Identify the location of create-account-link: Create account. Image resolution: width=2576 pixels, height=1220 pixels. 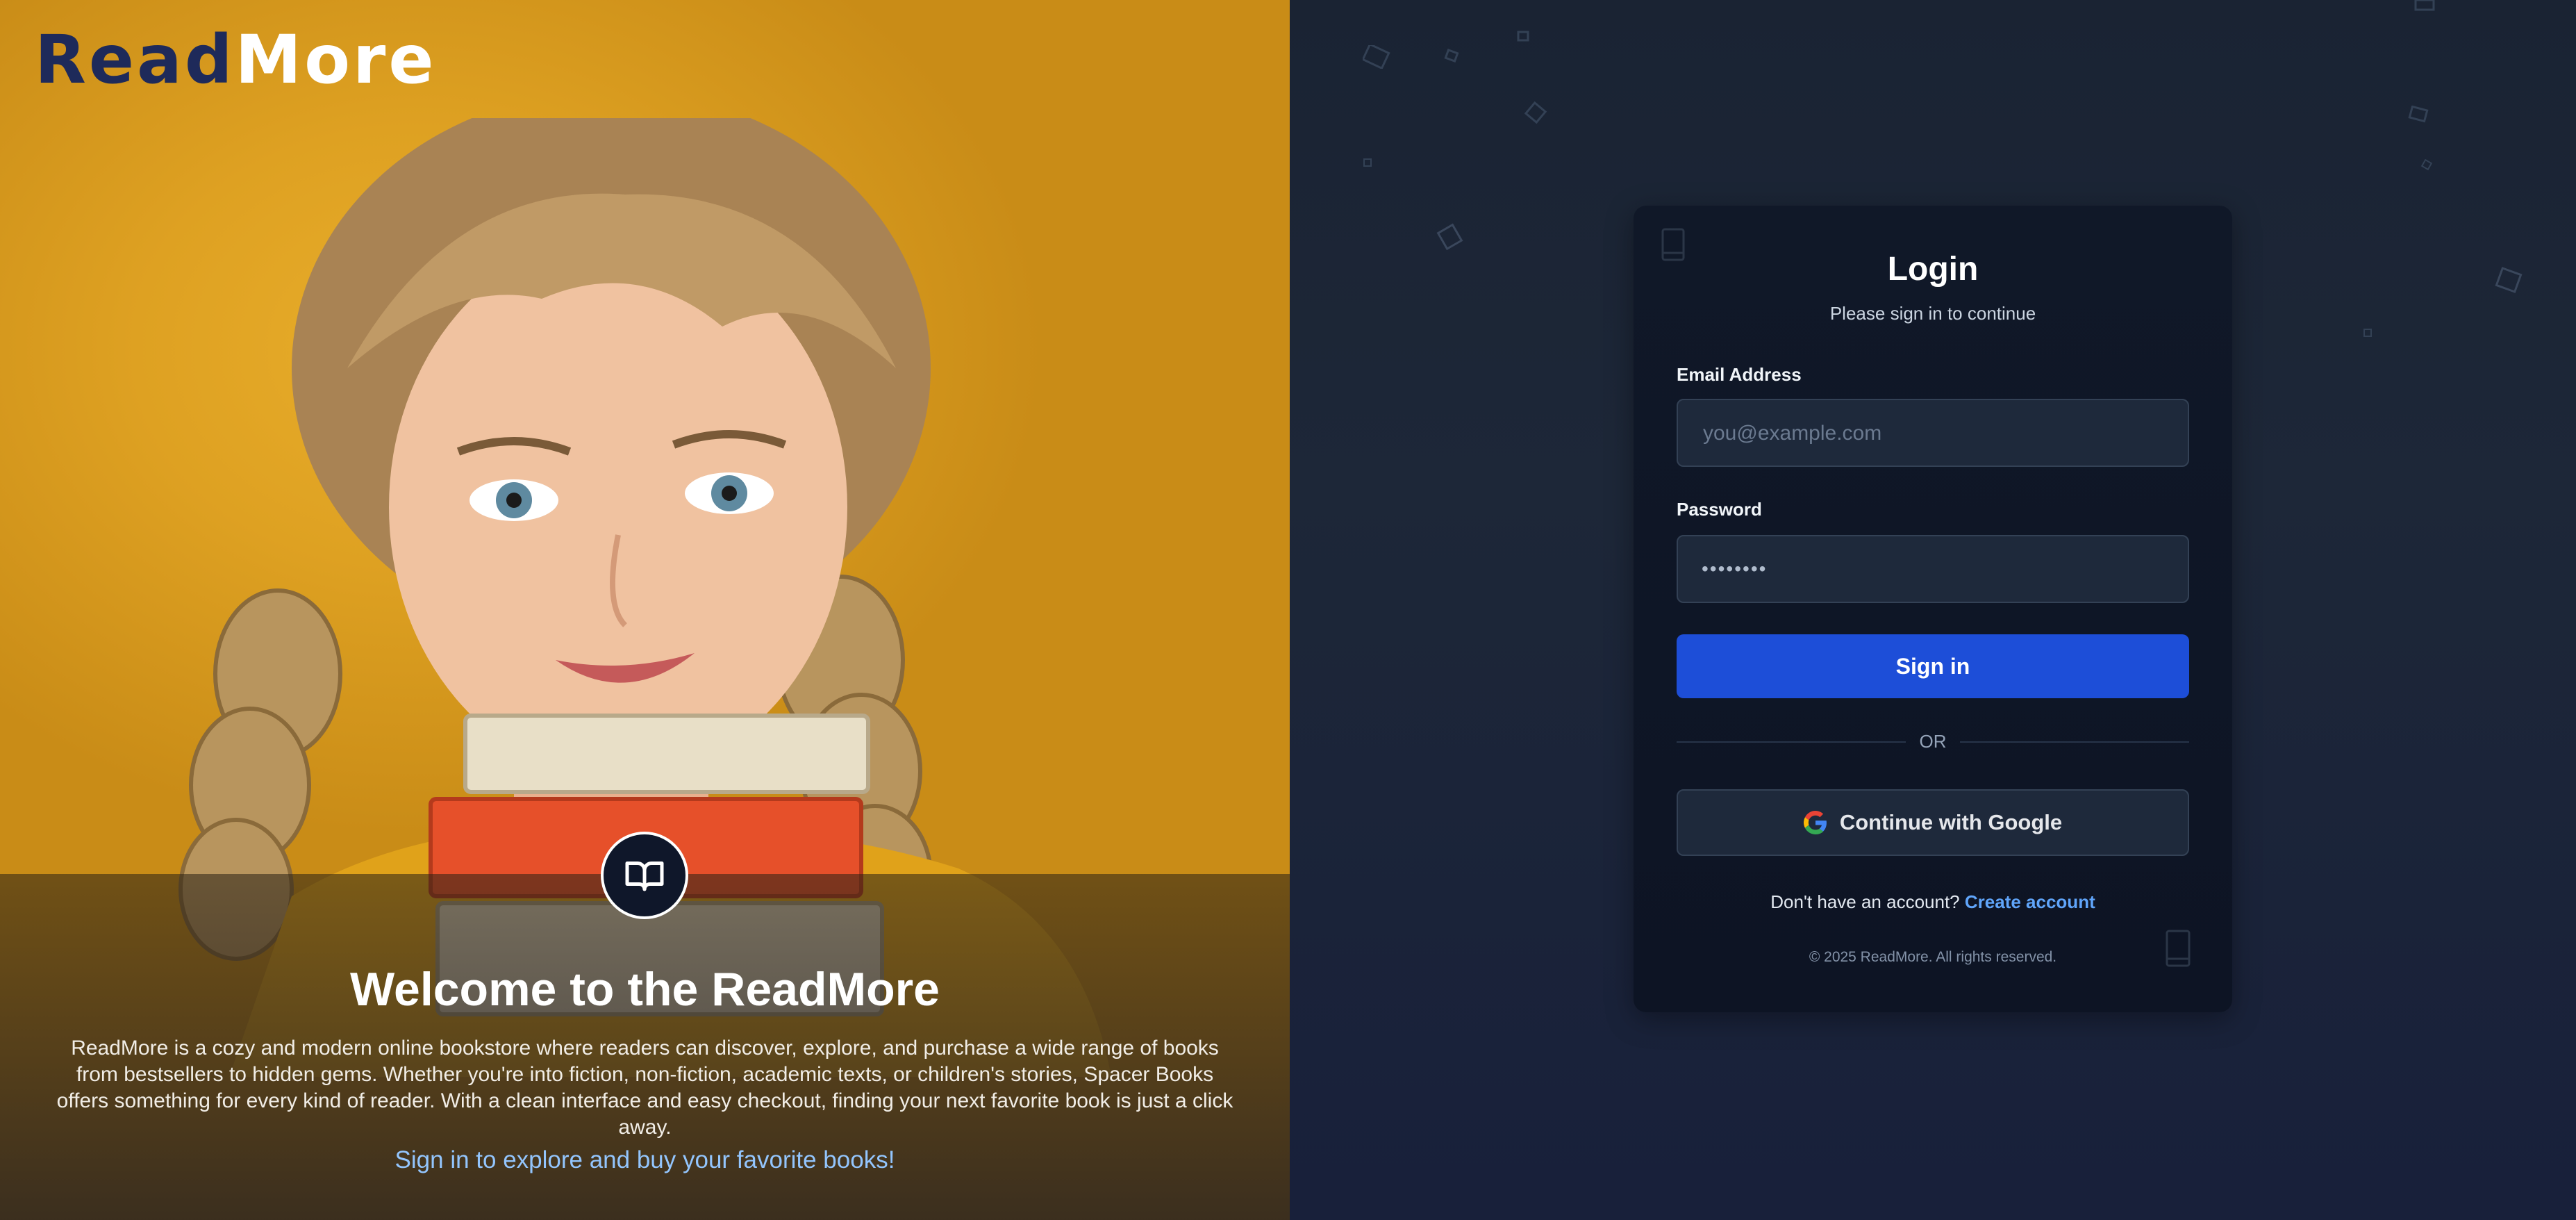
(2030, 901).